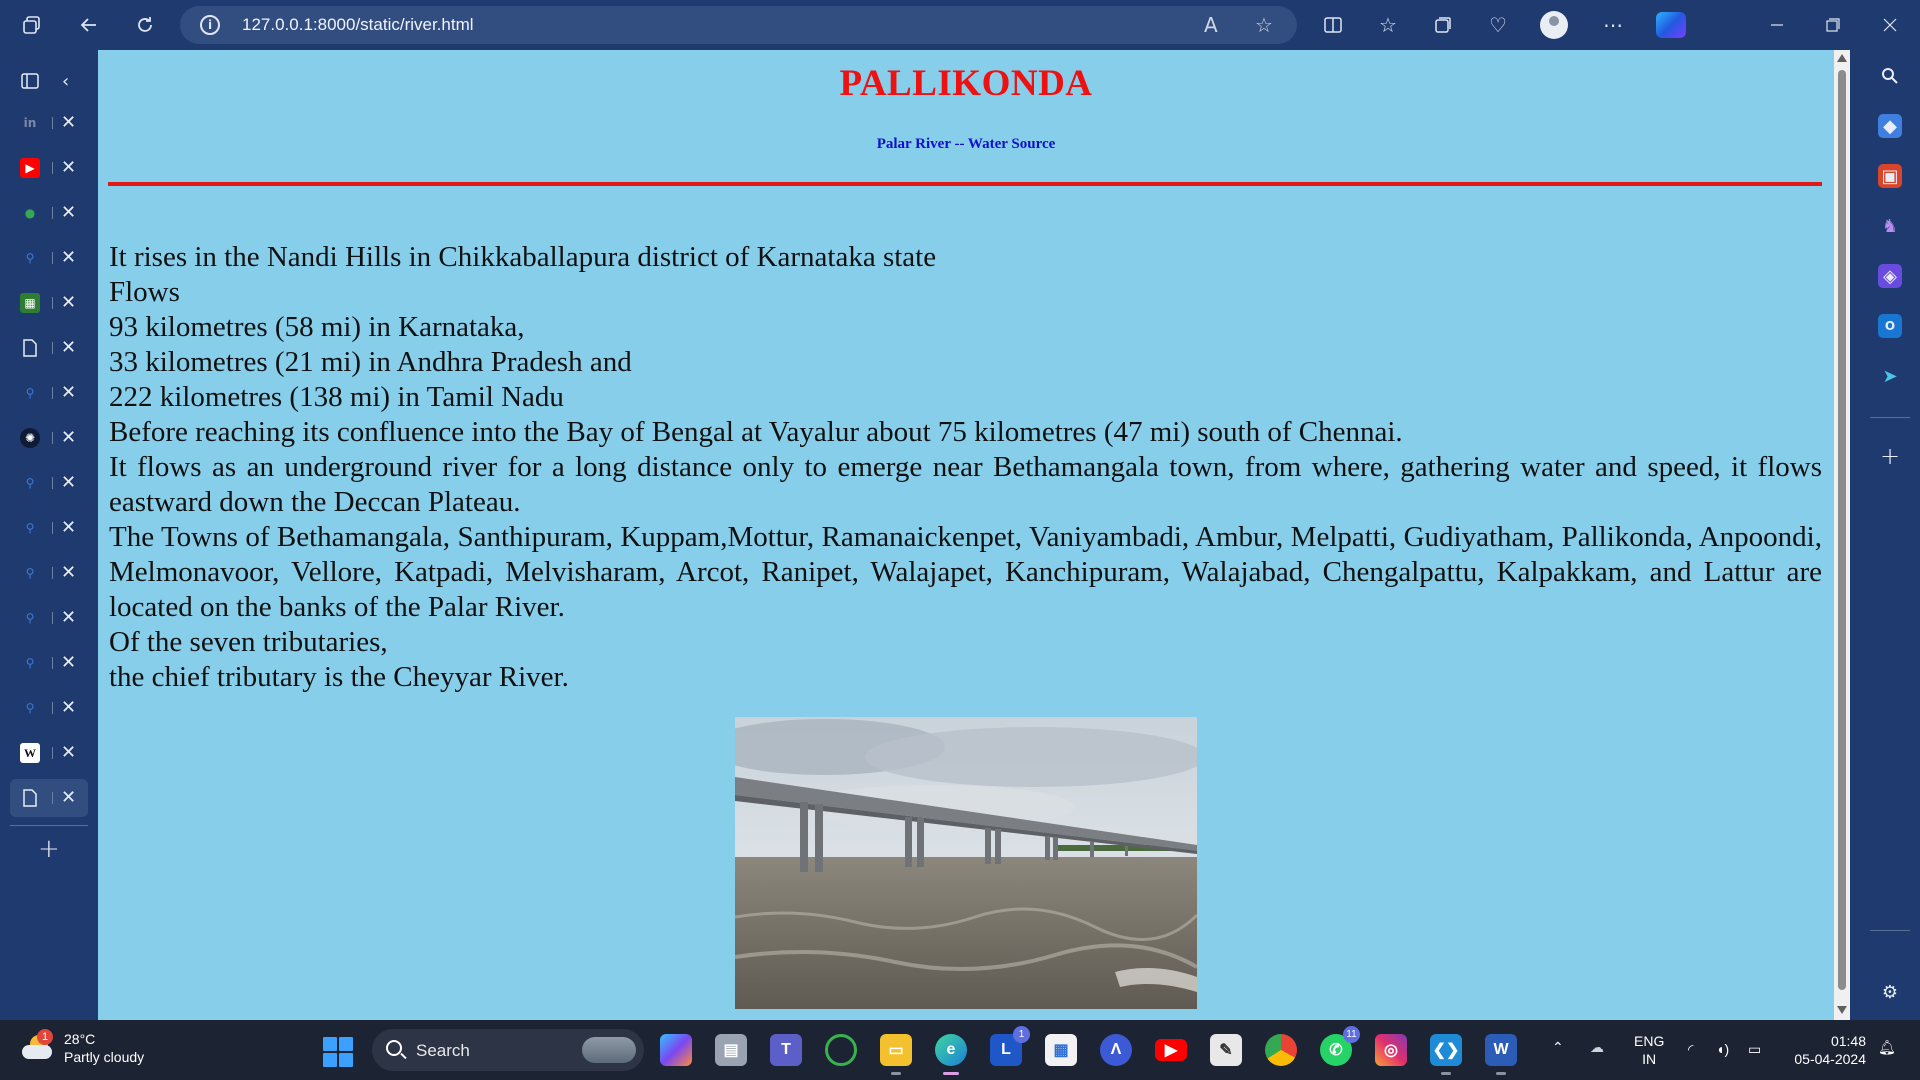 The height and width of the screenshot is (1080, 1920). Describe the element at coordinates (1890, 76) in the screenshot. I see `search-icon` at that location.